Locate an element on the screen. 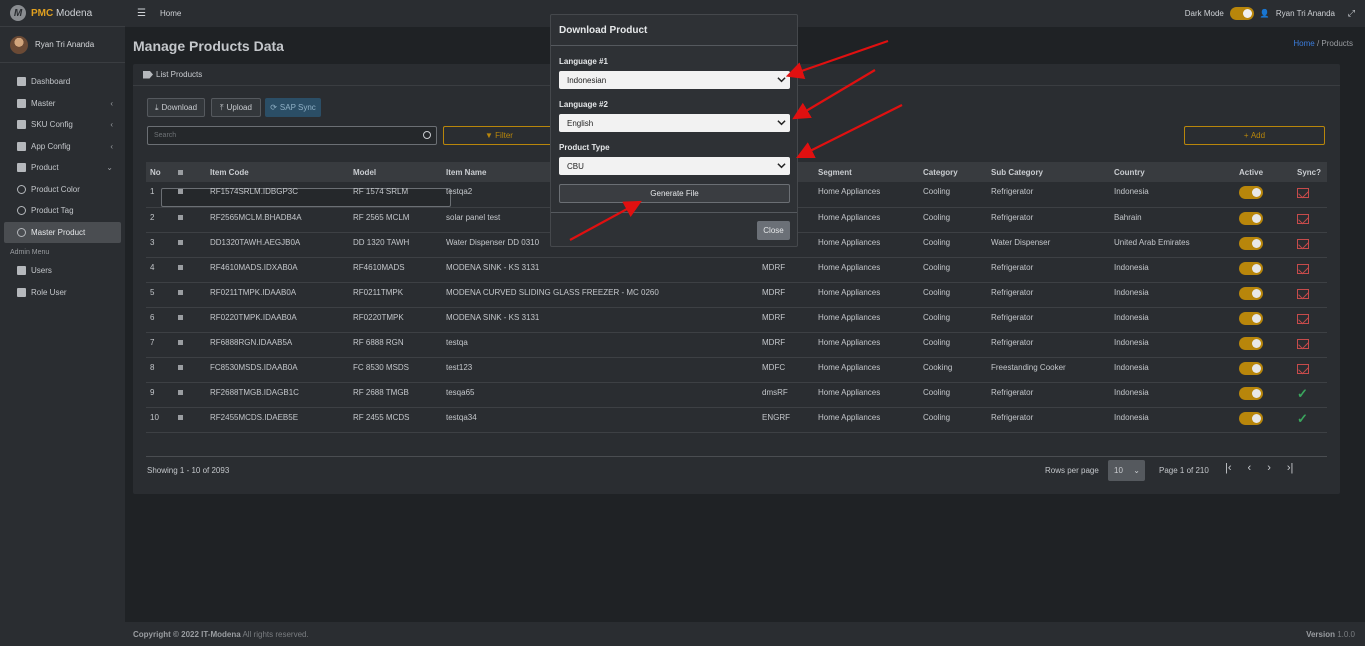 This screenshot has height=646, width=1365. brand-code-cell: MDRF is located at coordinates (786, 270).